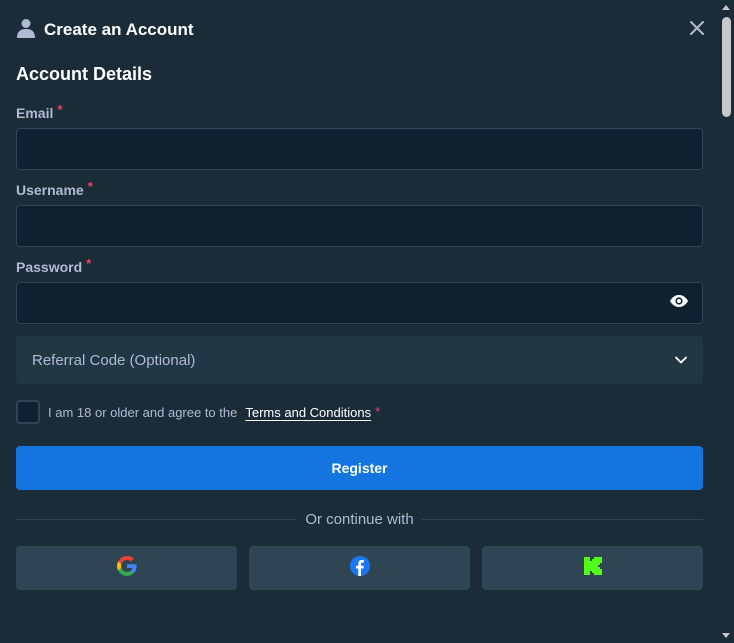  I want to click on scrollbar, so click(726, 321).